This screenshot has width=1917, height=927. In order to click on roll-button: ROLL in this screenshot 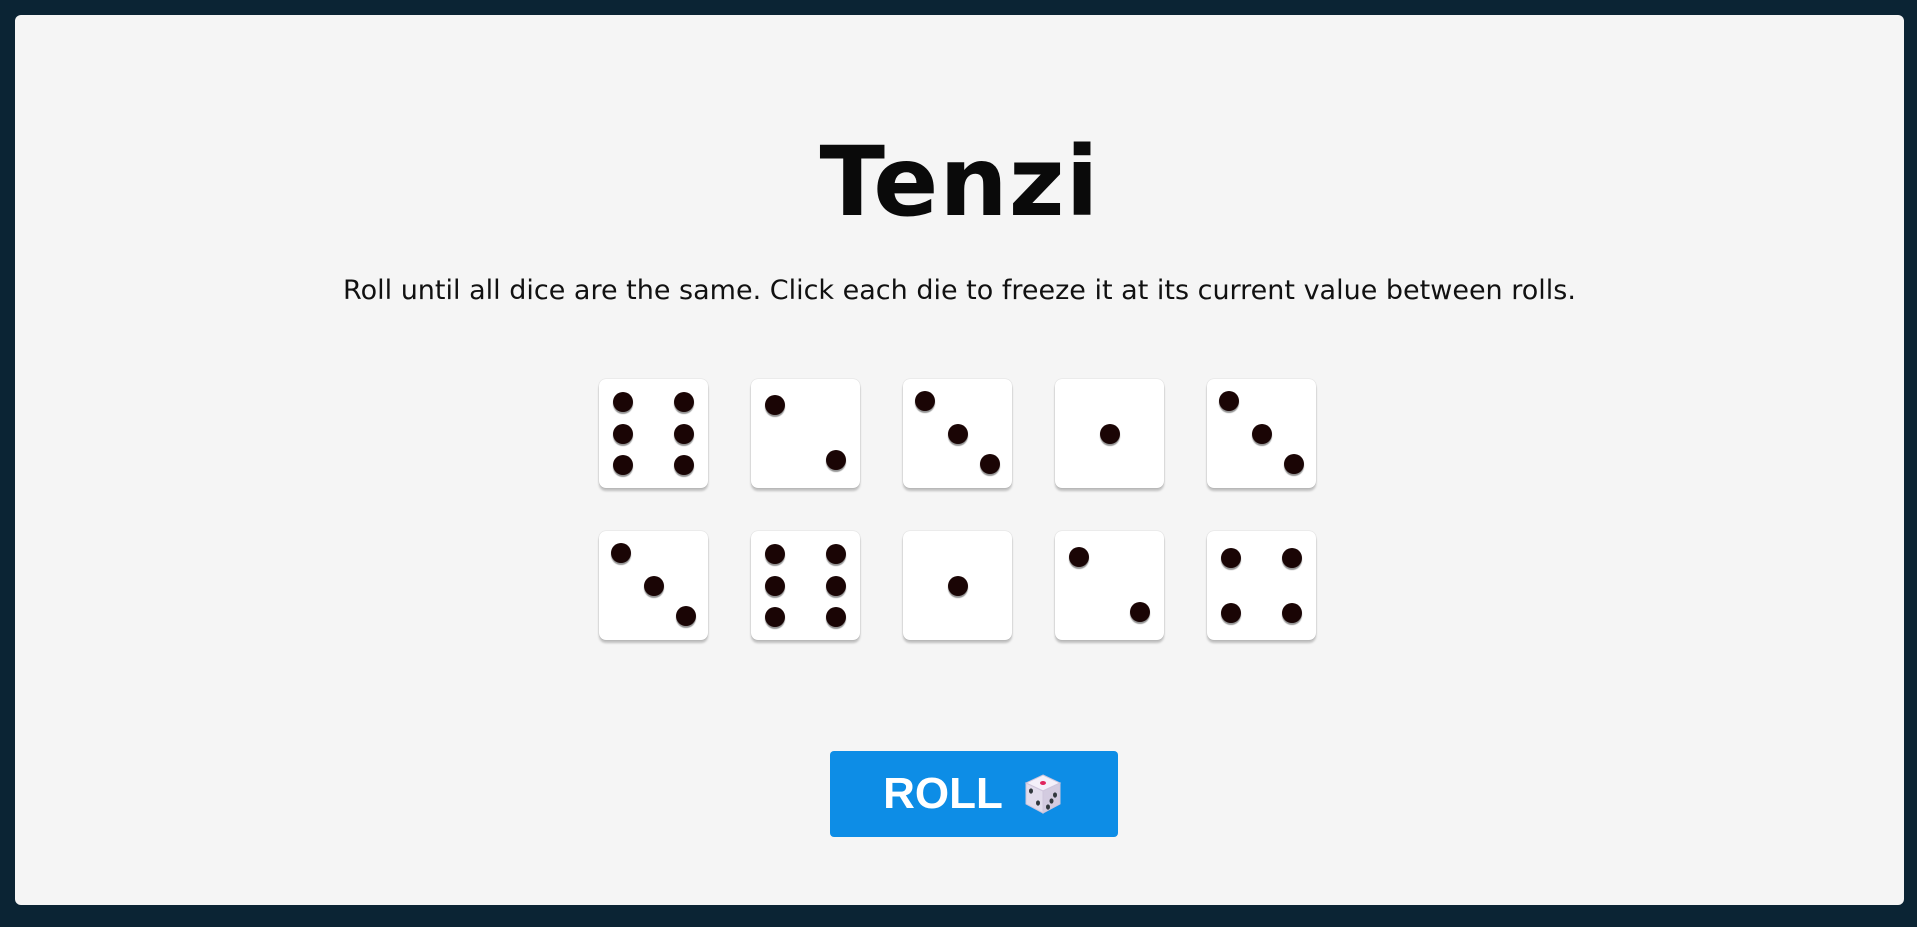, I will do `click(974, 794)`.